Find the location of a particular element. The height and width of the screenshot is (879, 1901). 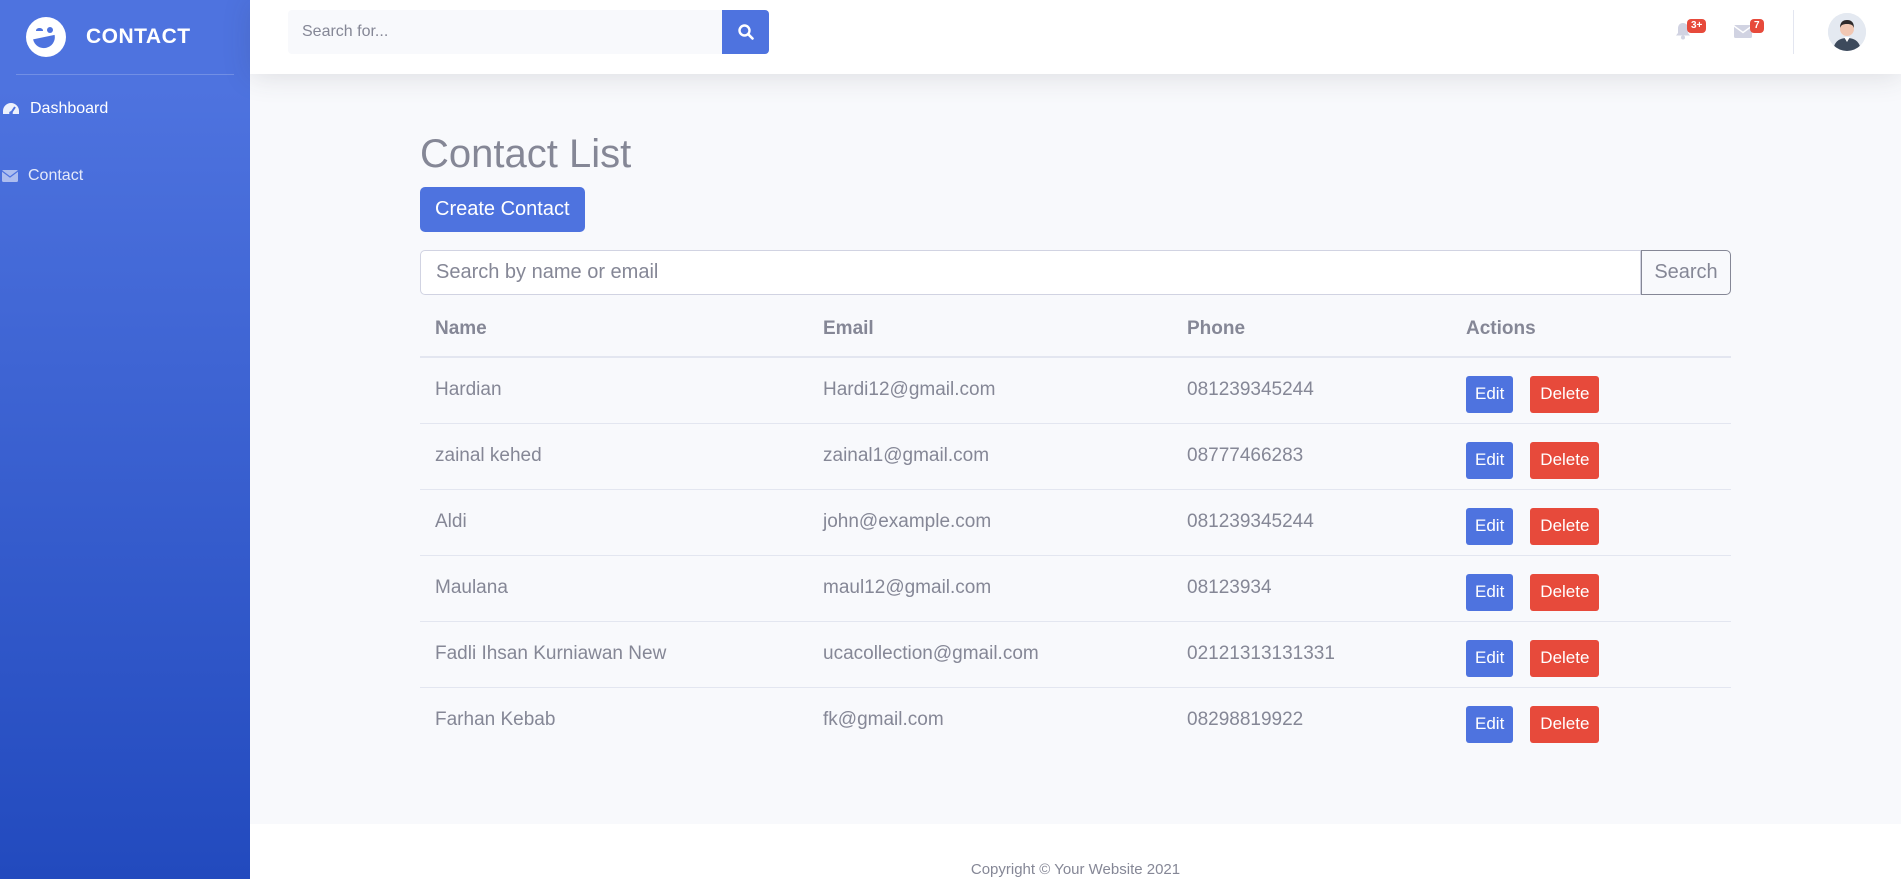

sidebar-item-label: Contact is located at coordinates (56, 175).